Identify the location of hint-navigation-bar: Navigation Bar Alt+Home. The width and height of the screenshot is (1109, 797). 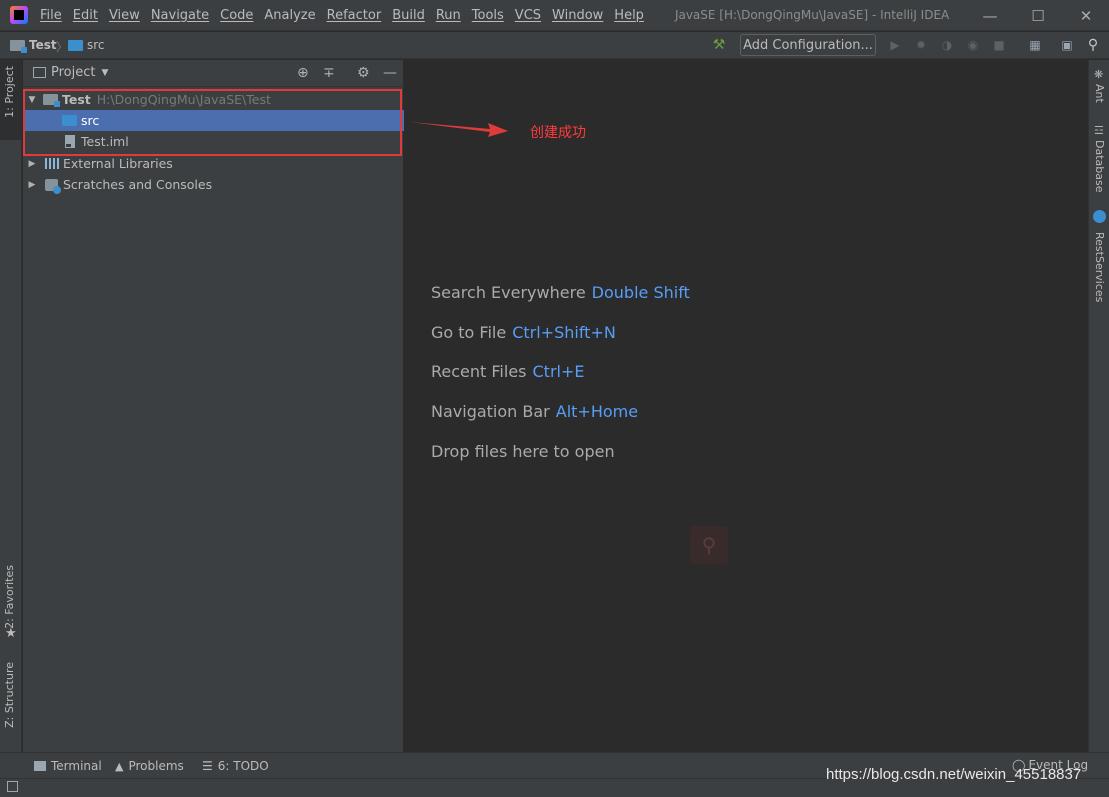
(534, 411).